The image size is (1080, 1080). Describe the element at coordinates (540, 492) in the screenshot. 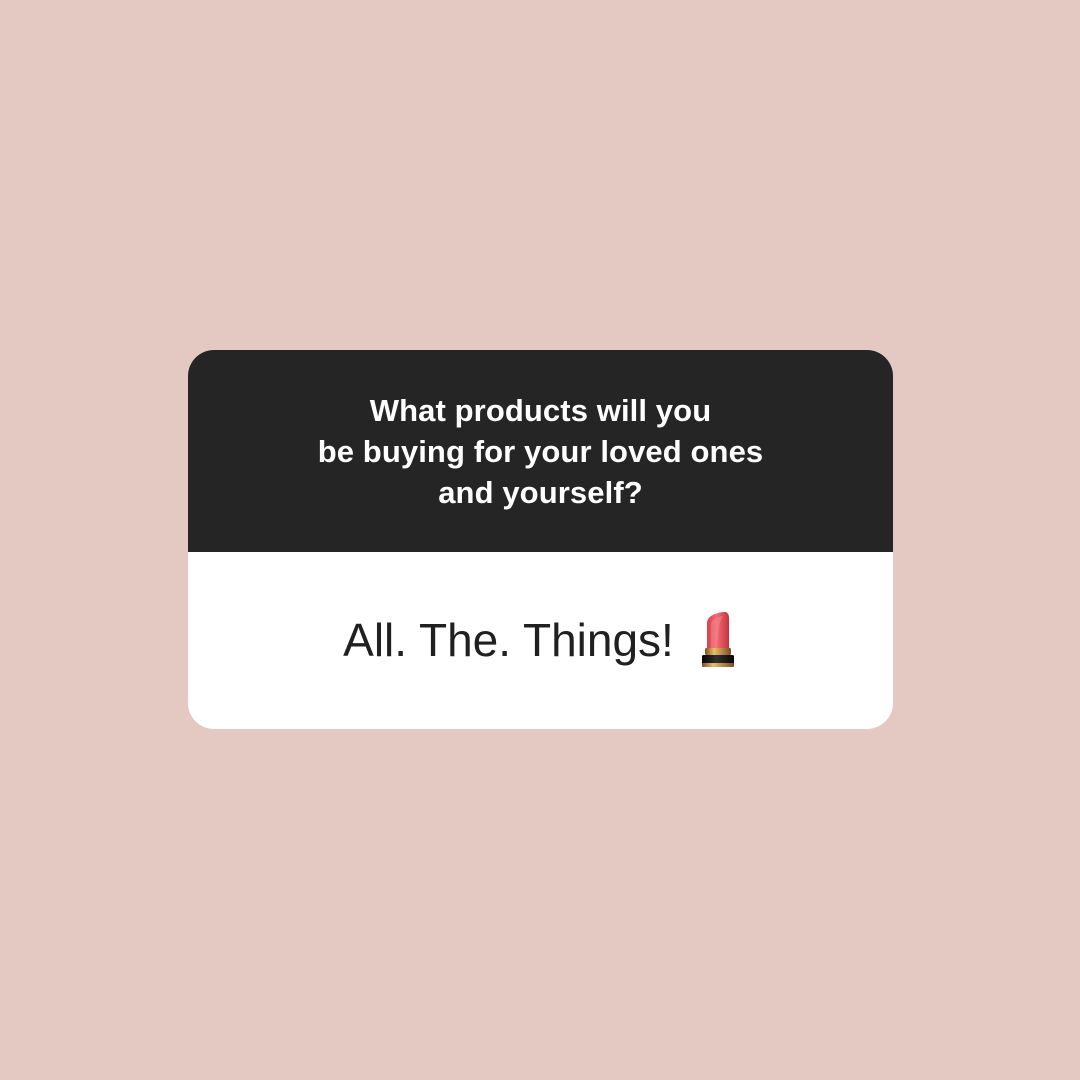

I see `question-line: and yourself?` at that location.